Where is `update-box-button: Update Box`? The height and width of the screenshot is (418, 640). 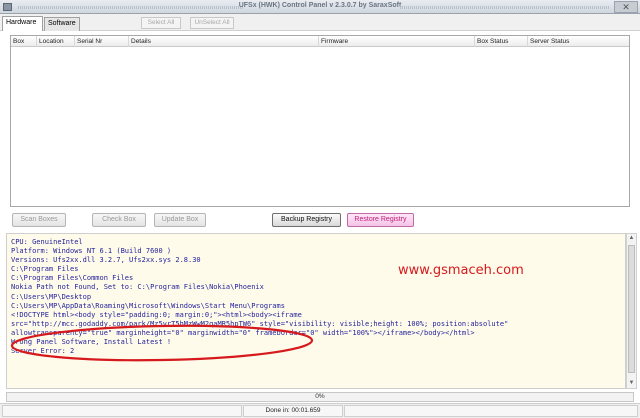 update-box-button: Update Box is located at coordinates (180, 220).